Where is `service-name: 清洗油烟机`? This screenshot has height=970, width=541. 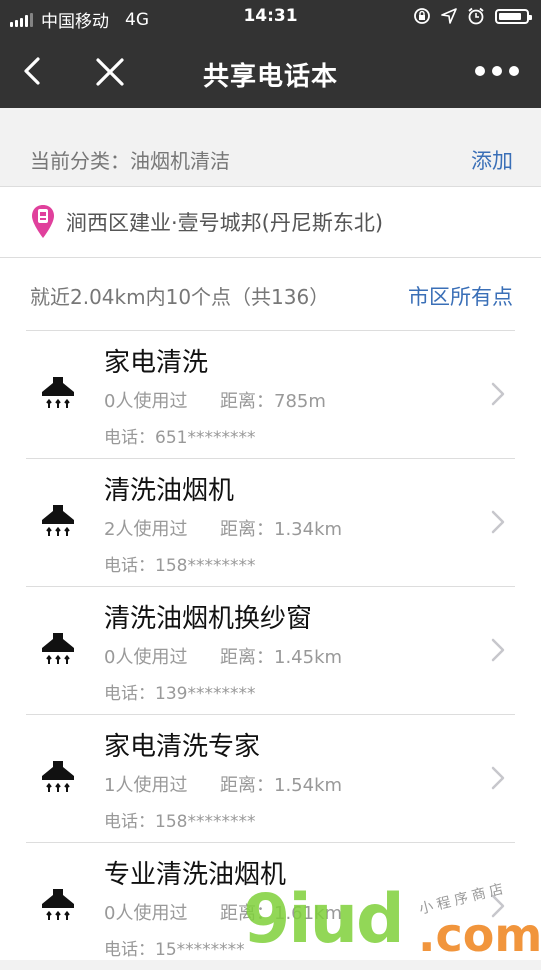 service-name: 清洗油烟机 is located at coordinates (169, 491).